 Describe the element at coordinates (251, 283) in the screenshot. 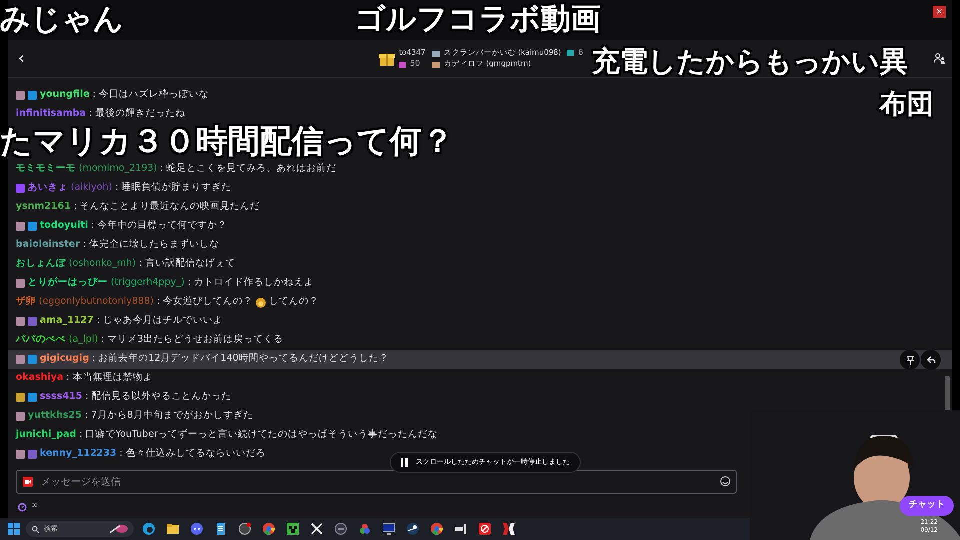

I see `message-text: : カトロイド作るしかねえよ` at that location.